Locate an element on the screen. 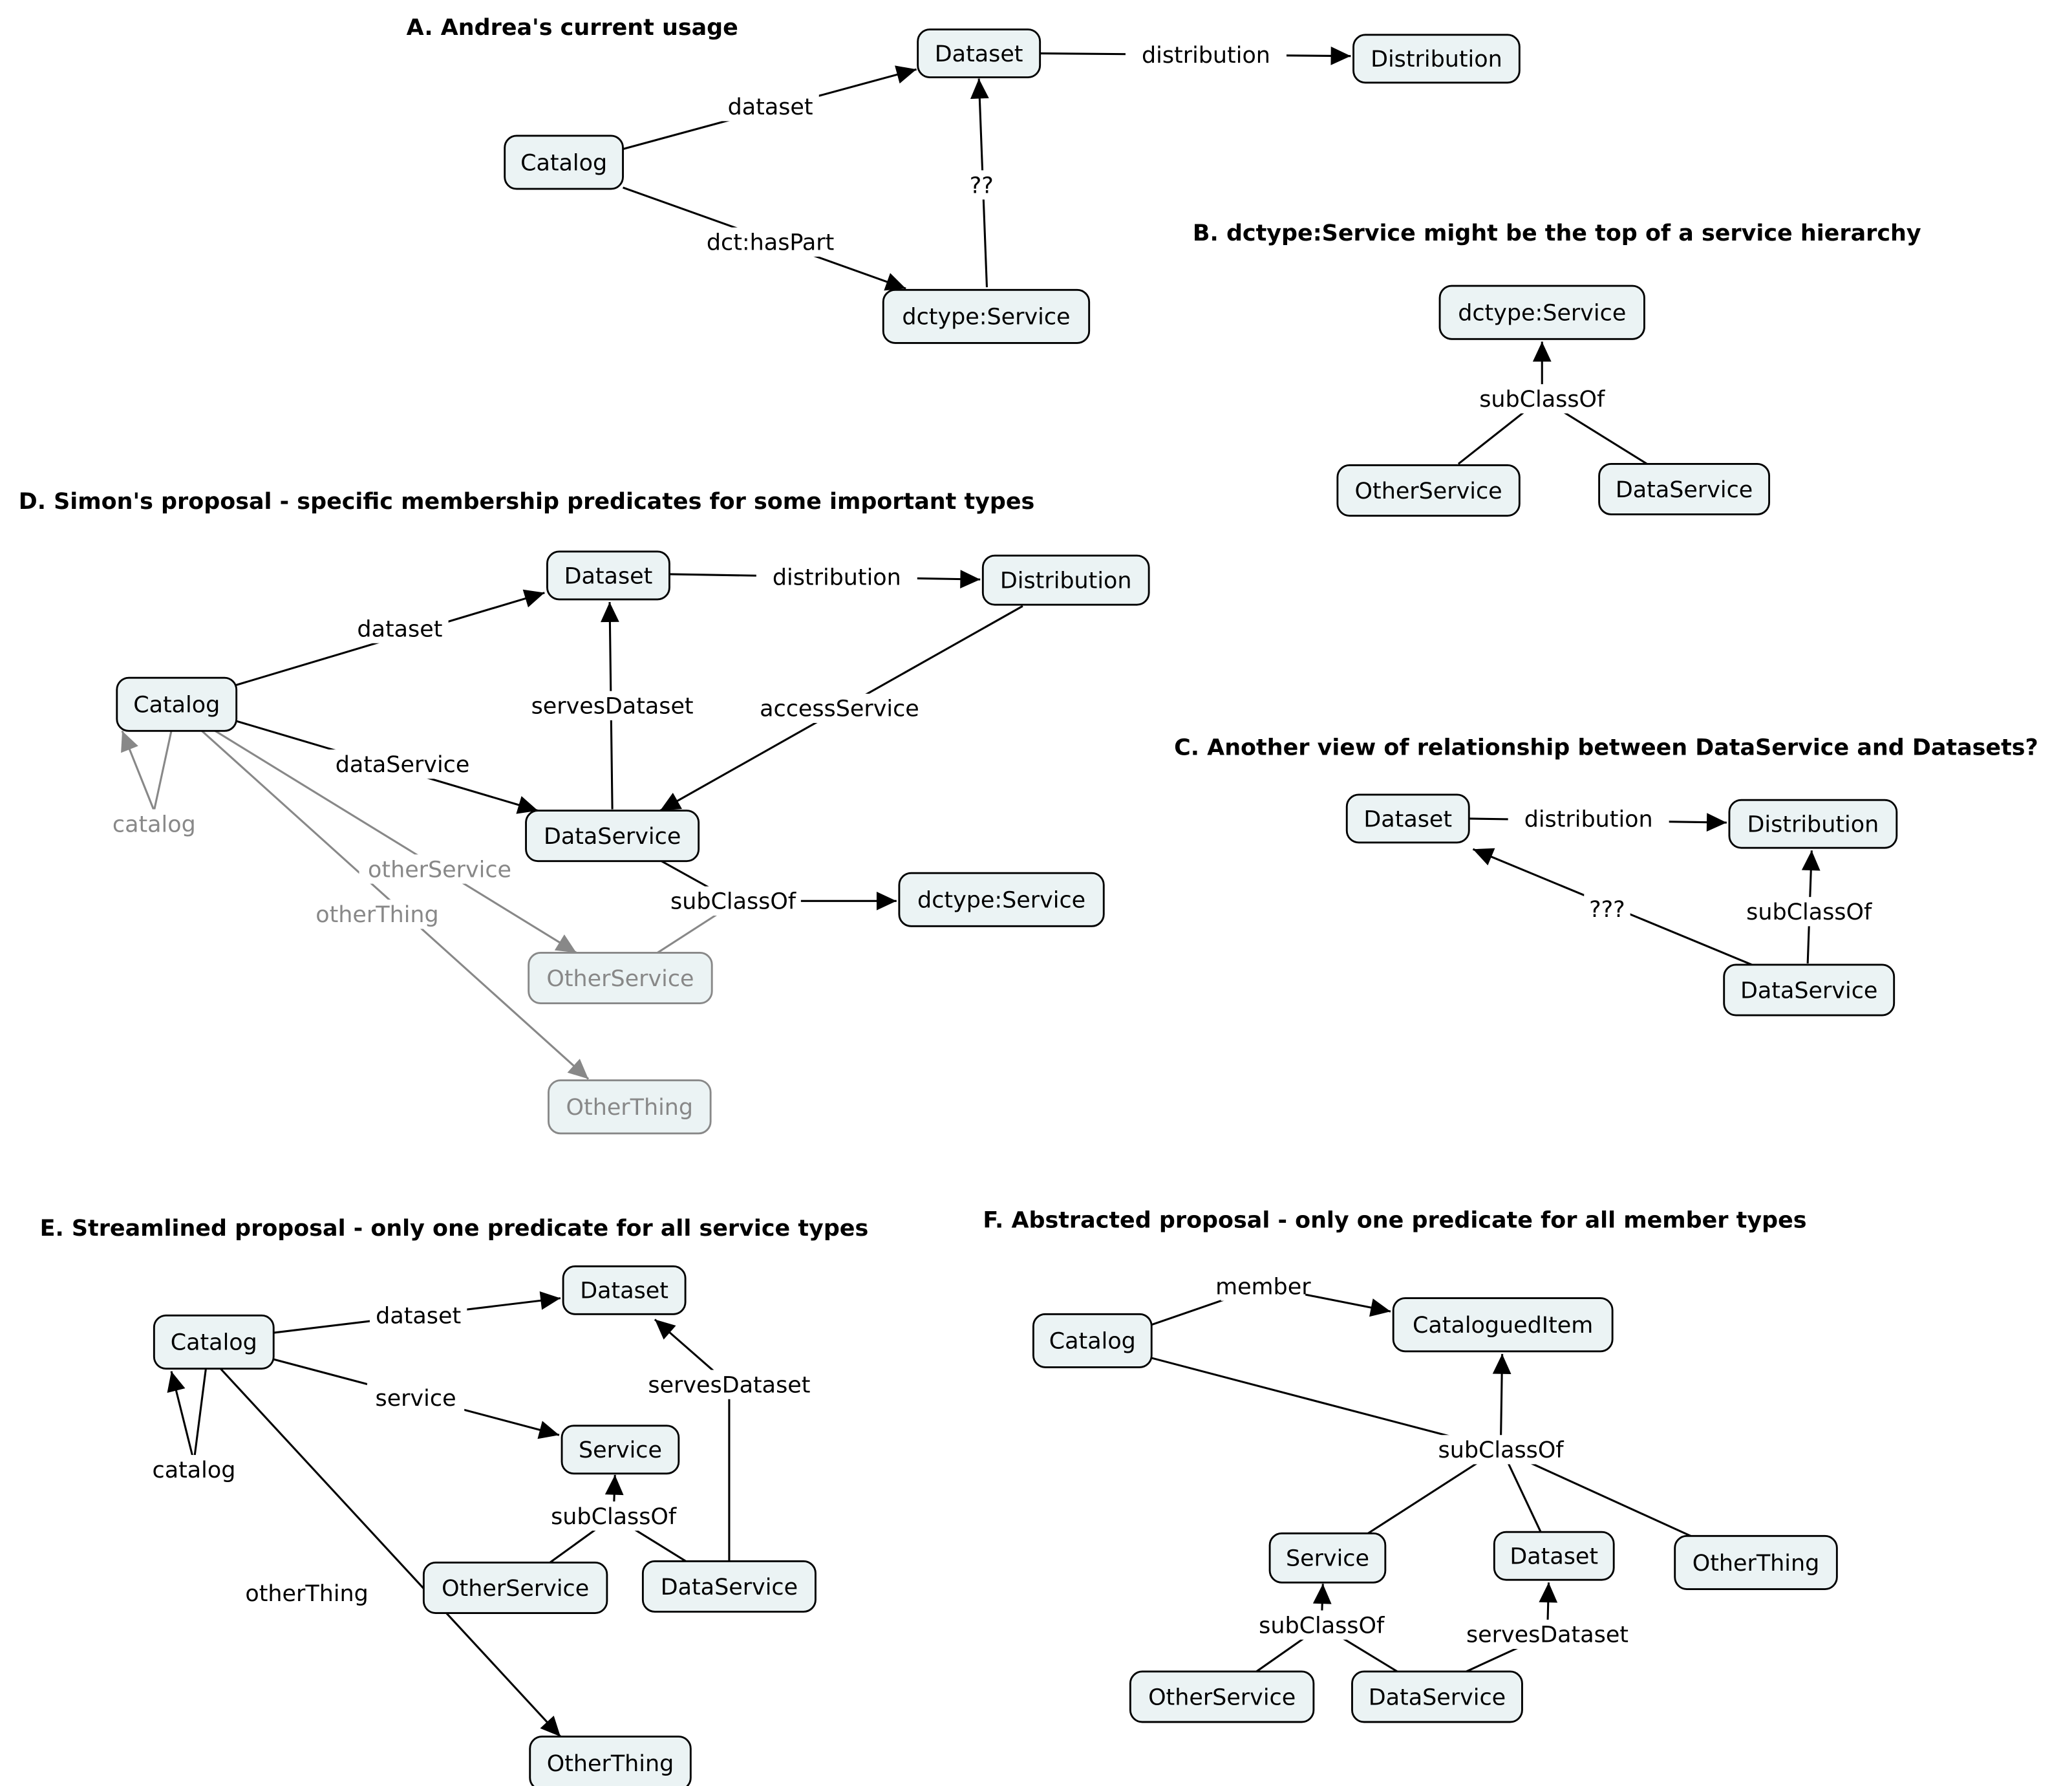  node-a-distribution: Distribution is located at coordinates (1436, 59).